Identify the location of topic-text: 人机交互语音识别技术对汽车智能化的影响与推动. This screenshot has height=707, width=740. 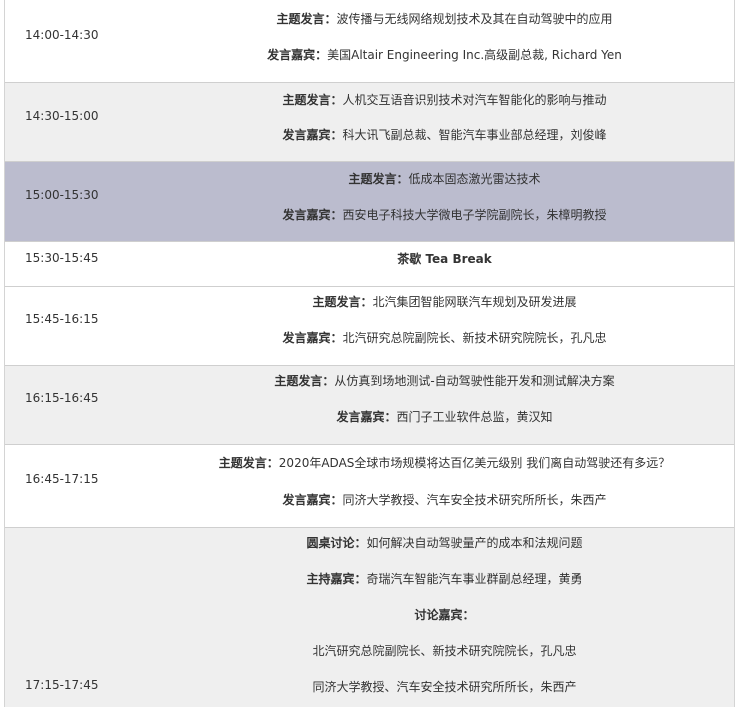
(474, 100).